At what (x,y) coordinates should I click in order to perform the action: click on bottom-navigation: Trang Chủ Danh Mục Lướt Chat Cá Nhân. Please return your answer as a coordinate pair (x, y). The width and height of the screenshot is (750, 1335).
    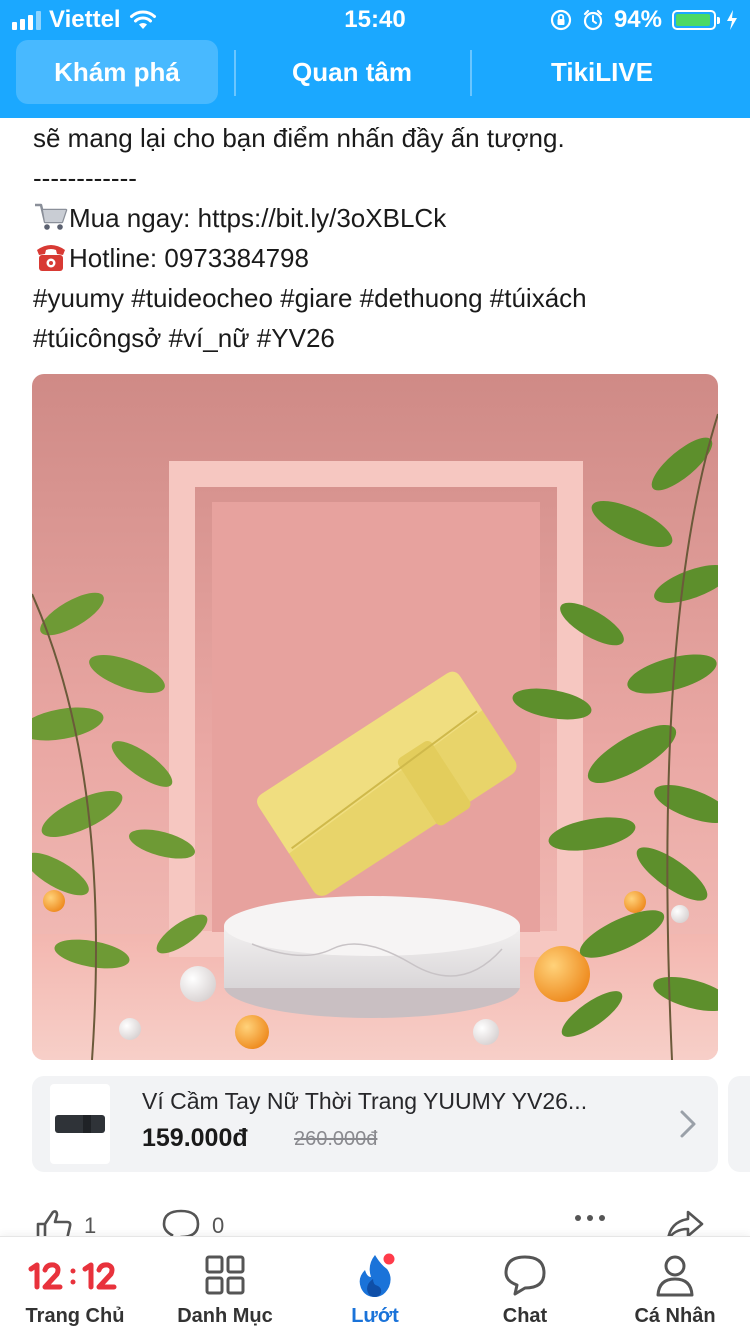
    Looking at the image, I should click on (375, 1285).